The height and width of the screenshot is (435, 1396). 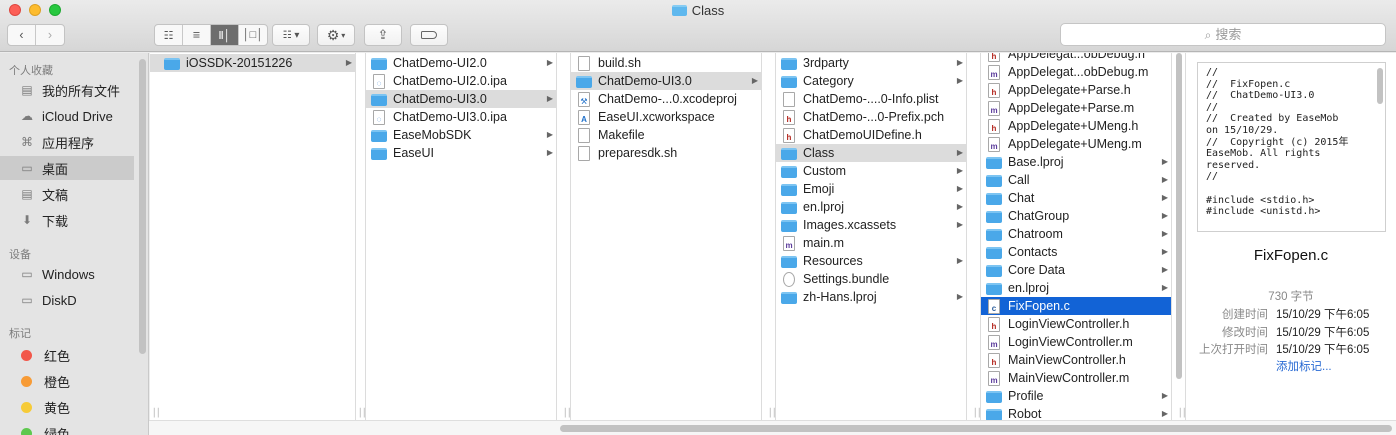 I want to click on folder-row: ChatDemo-UI2.0 ▶, so click(x=461, y=63).